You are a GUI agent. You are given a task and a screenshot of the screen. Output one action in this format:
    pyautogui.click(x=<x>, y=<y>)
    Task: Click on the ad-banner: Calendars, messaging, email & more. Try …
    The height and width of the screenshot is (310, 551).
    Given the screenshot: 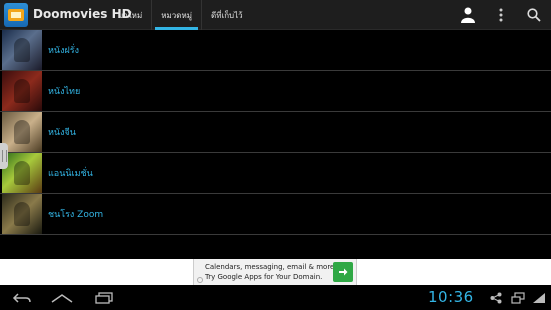 What is the action you would take?
    pyautogui.click(x=275, y=272)
    